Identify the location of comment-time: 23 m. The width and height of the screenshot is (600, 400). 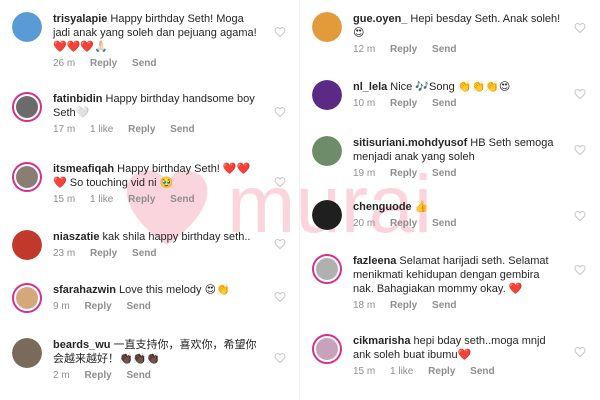
(64, 253).